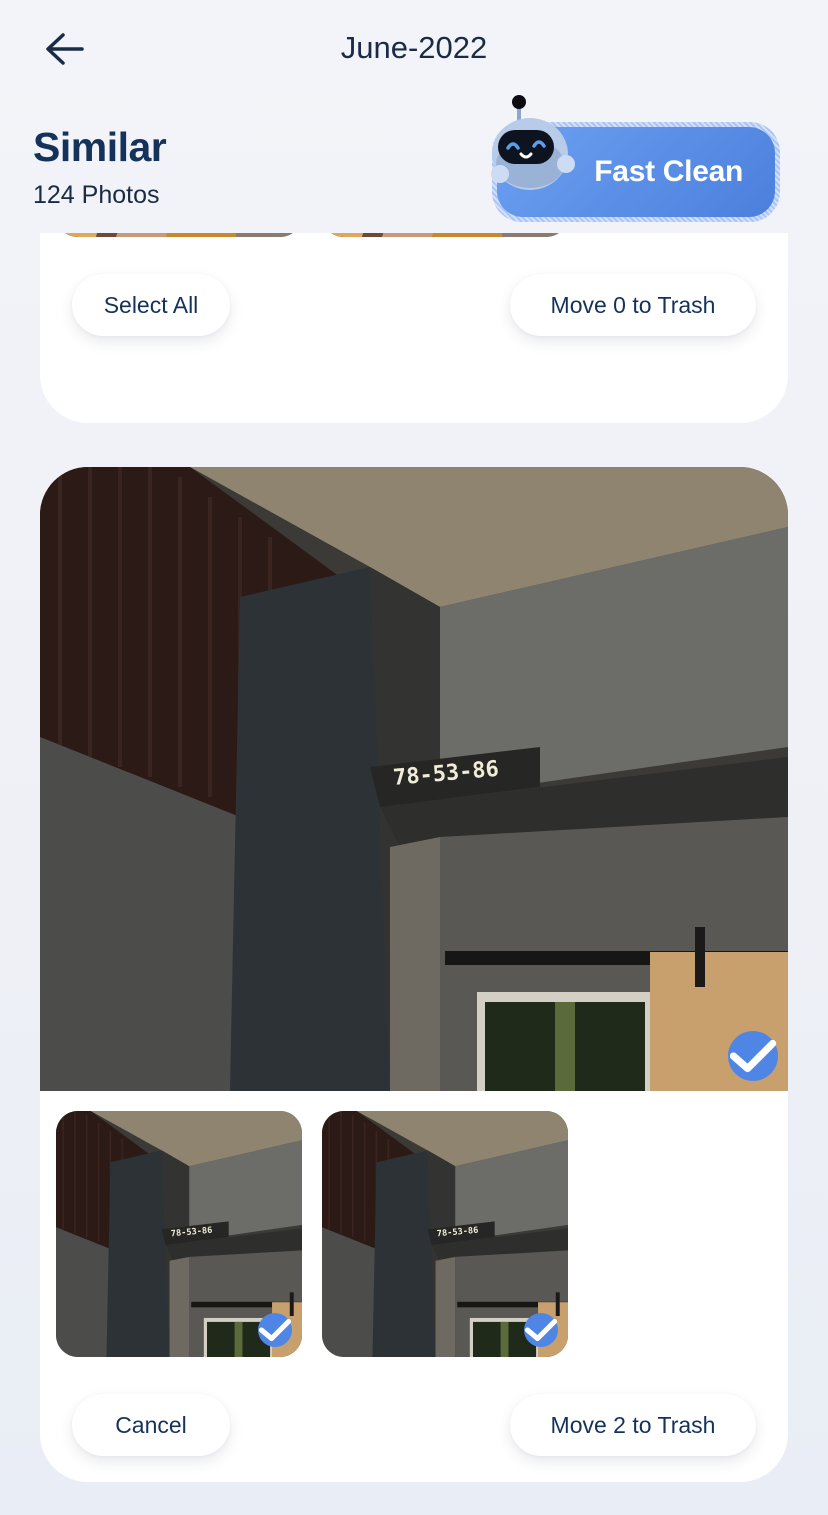  I want to click on nav-title: June-2022, so click(414, 47).